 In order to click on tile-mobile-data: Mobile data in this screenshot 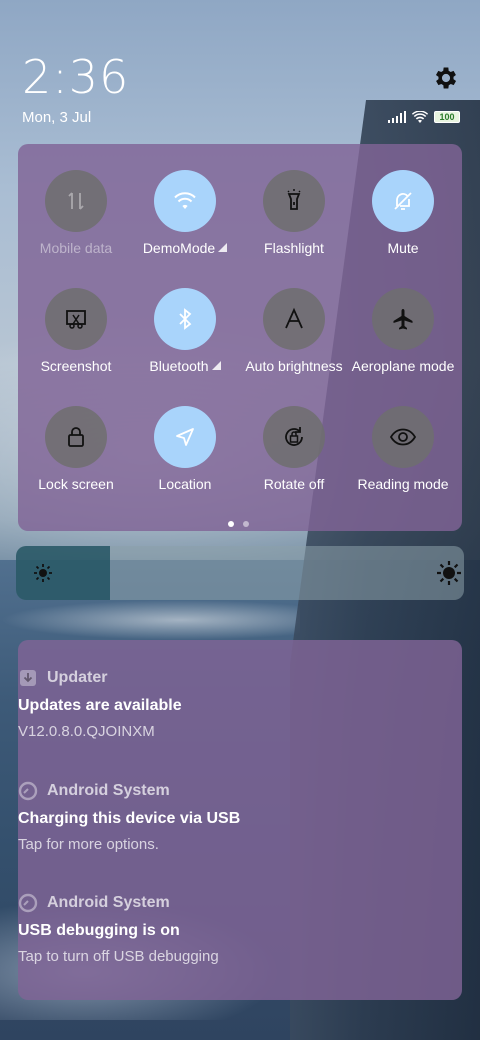, I will do `click(76, 200)`.